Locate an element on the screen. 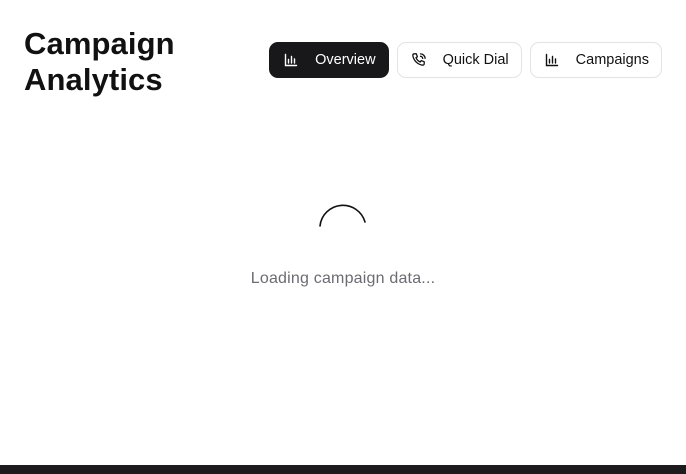  page-title-line-2: Analytics is located at coordinates (93, 79).